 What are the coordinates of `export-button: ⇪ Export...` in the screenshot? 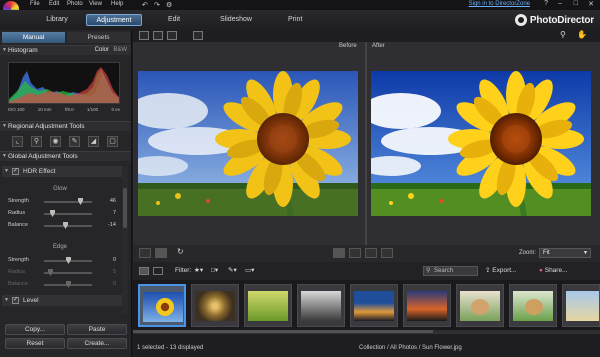 It's located at (500, 271).